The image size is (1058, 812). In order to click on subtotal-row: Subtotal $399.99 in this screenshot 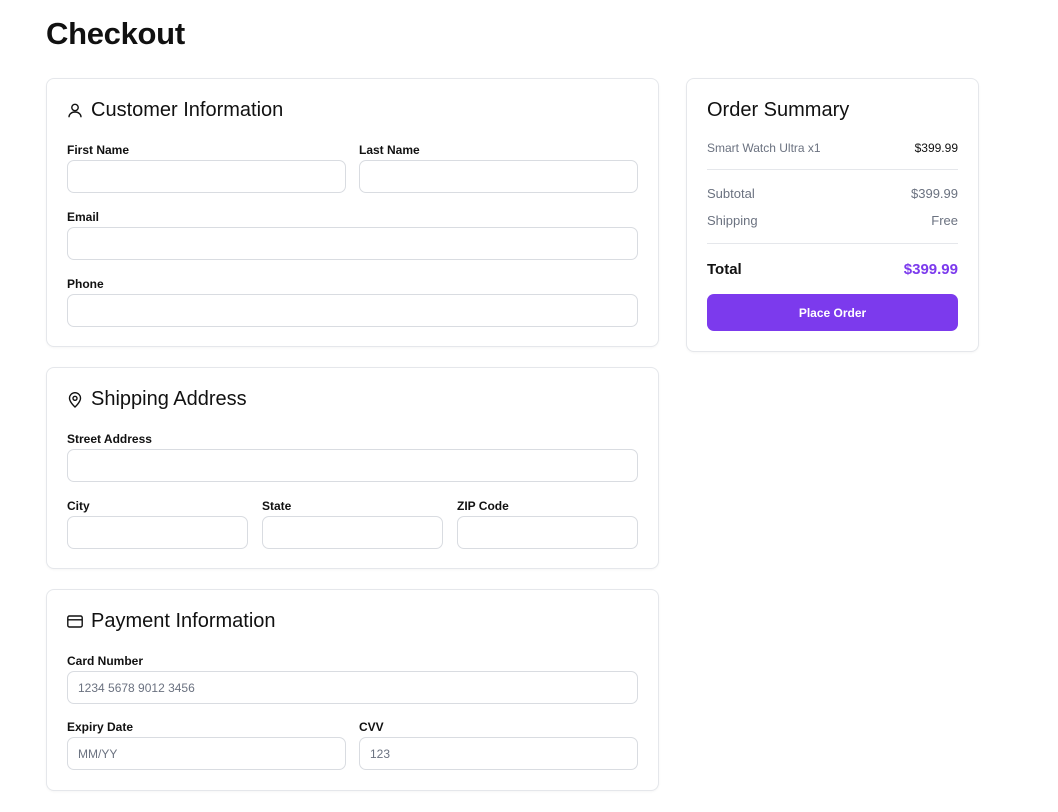, I will do `click(832, 193)`.